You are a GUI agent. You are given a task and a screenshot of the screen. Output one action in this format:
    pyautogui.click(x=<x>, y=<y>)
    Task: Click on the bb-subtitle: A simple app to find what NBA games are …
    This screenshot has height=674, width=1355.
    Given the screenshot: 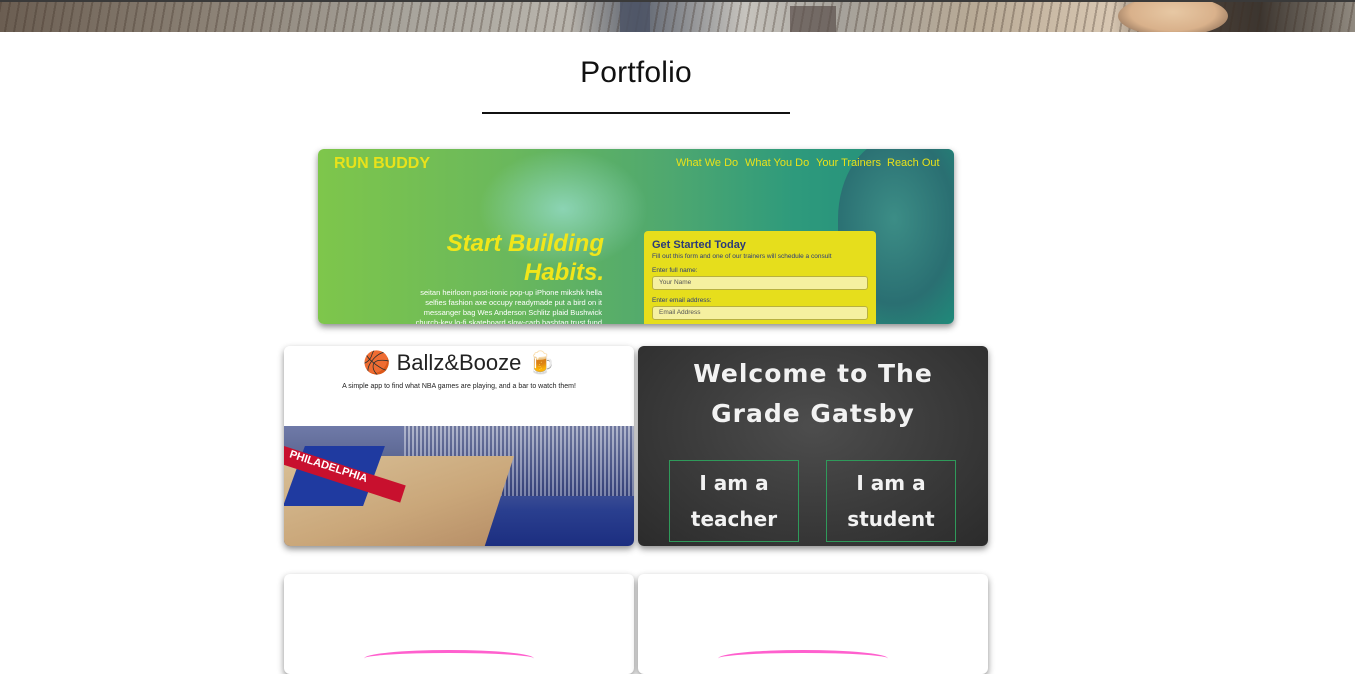 What is the action you would take?
    pyautogui.click(x=459, y=386)
    